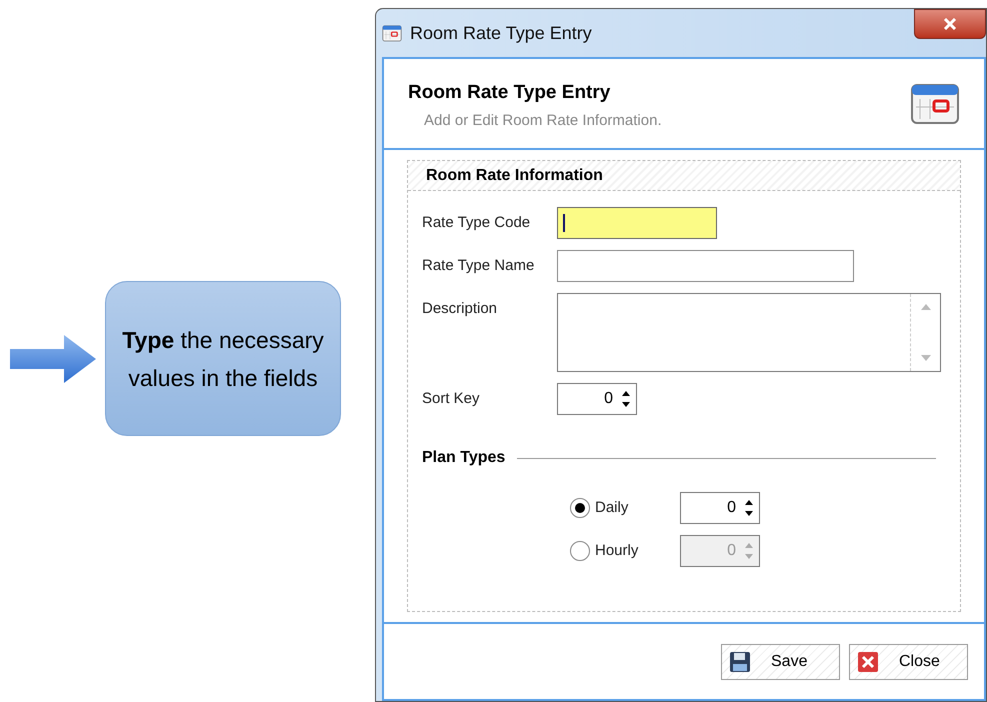  I want to click on save-button: Save, so click(780, 662).